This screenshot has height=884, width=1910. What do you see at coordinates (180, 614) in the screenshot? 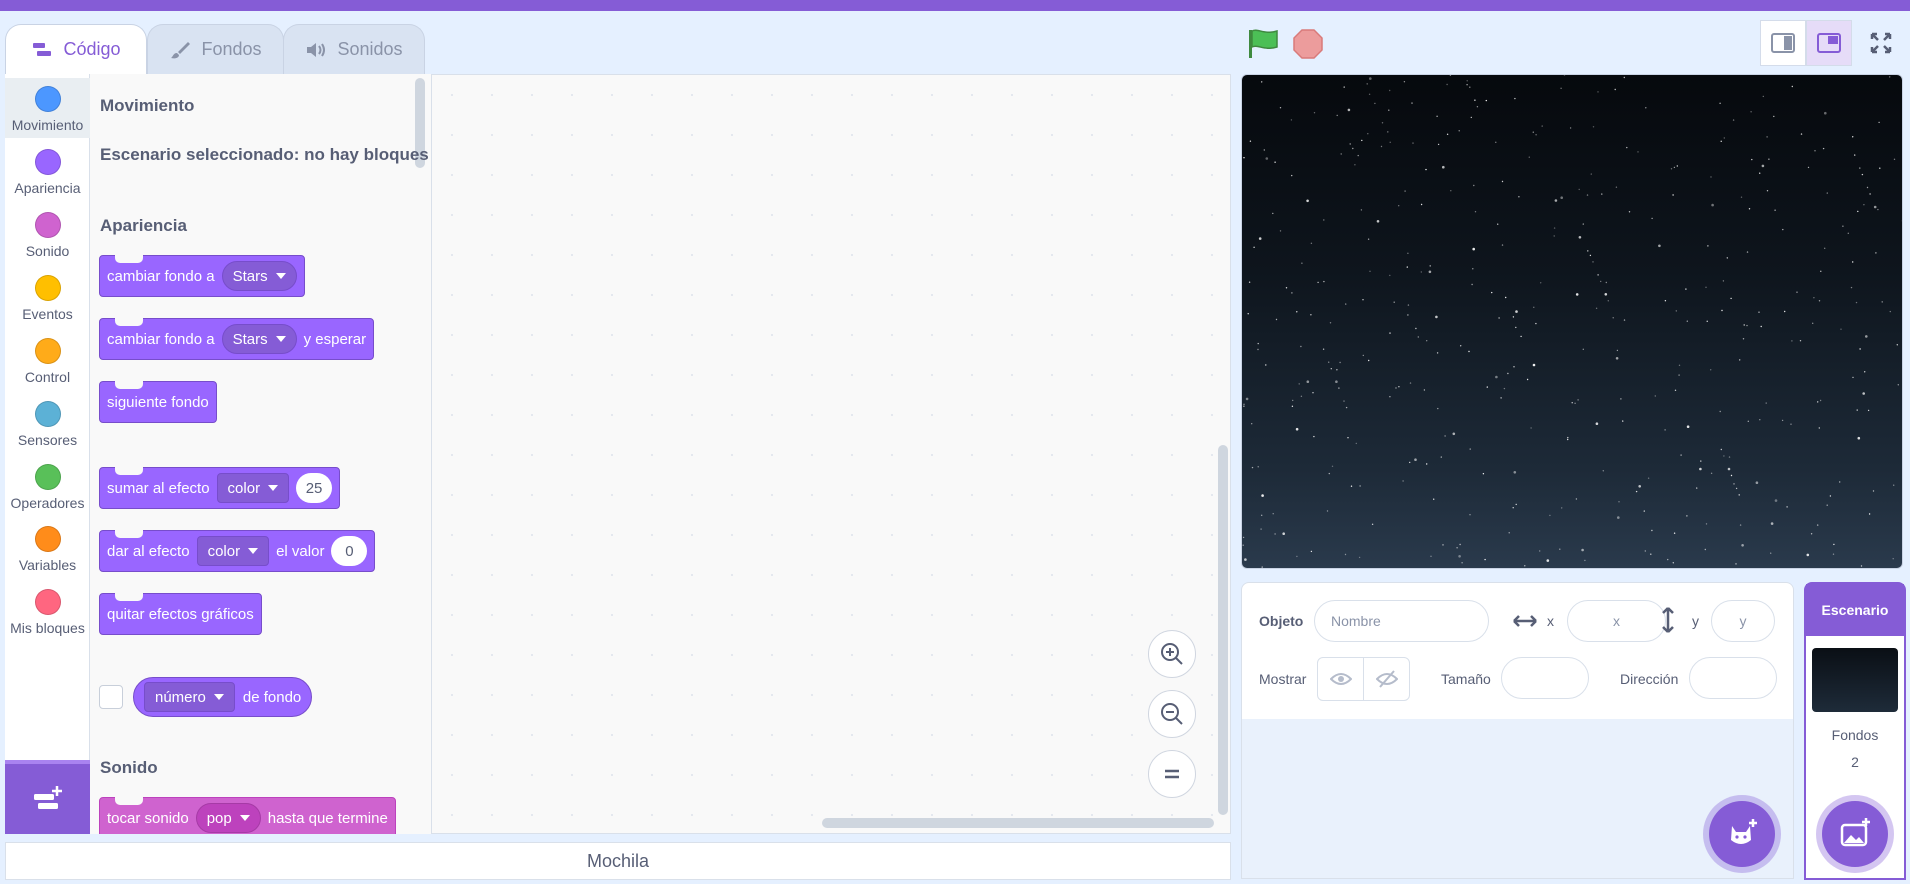
I see `block-clear-graphic-effects: quitar efectos gráficos` at bounding box center [180, 614].